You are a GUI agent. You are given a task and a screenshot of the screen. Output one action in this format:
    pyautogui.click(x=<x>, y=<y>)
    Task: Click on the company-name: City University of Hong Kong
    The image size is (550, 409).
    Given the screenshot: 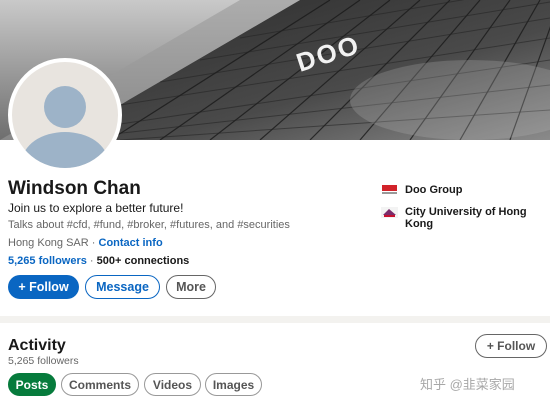 What is the action you would take?
    pyautogui.click(x=466, y=218)
    